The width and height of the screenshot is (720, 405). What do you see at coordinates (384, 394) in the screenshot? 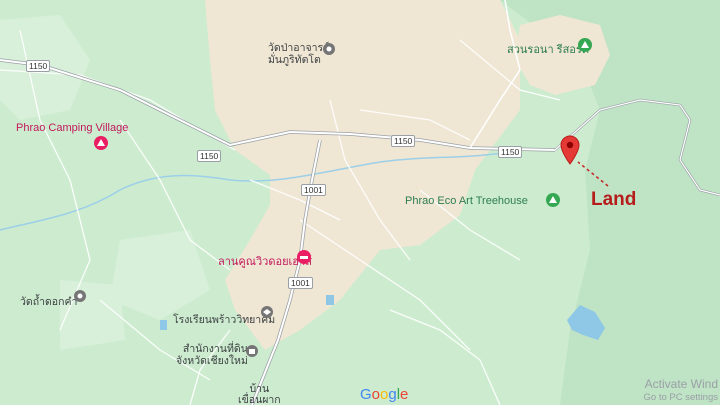
I see `google-logo: Google` at bounding box center [384, 394].